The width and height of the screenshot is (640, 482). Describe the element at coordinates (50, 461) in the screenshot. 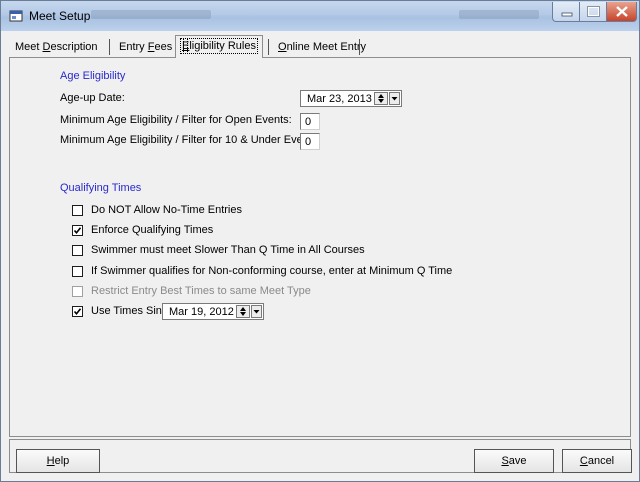

I see `help-mnemonic: H` at that location.